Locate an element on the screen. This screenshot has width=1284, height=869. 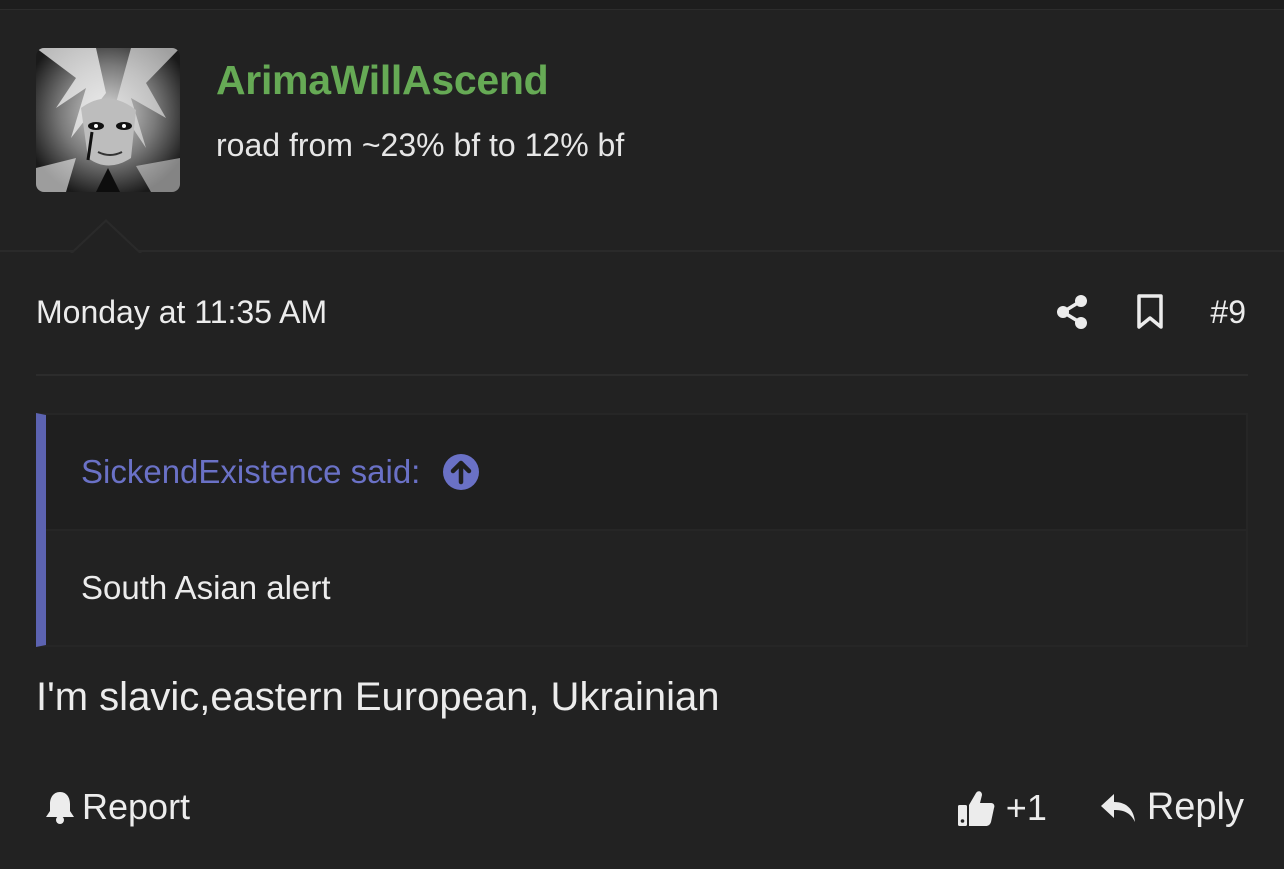
reply-button: Reply is located at coordinates (1171, 807).